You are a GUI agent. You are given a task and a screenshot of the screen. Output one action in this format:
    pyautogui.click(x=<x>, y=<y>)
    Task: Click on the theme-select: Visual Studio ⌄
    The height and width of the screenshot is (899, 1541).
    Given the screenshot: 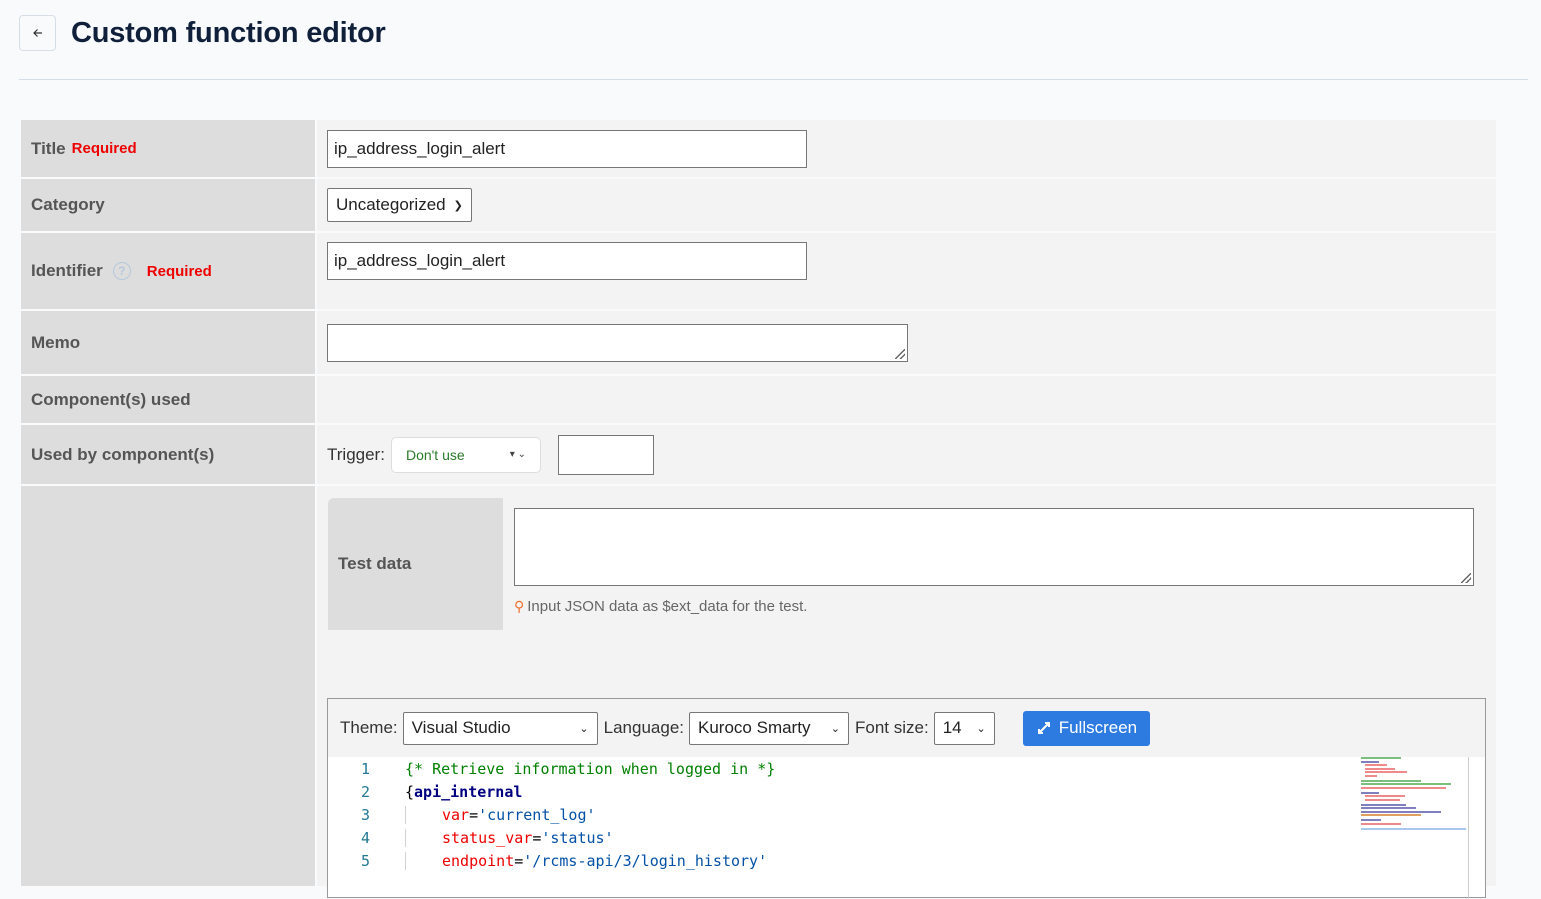 What is the action you would take?
    pyautogui.click(x=500, y=728)
    